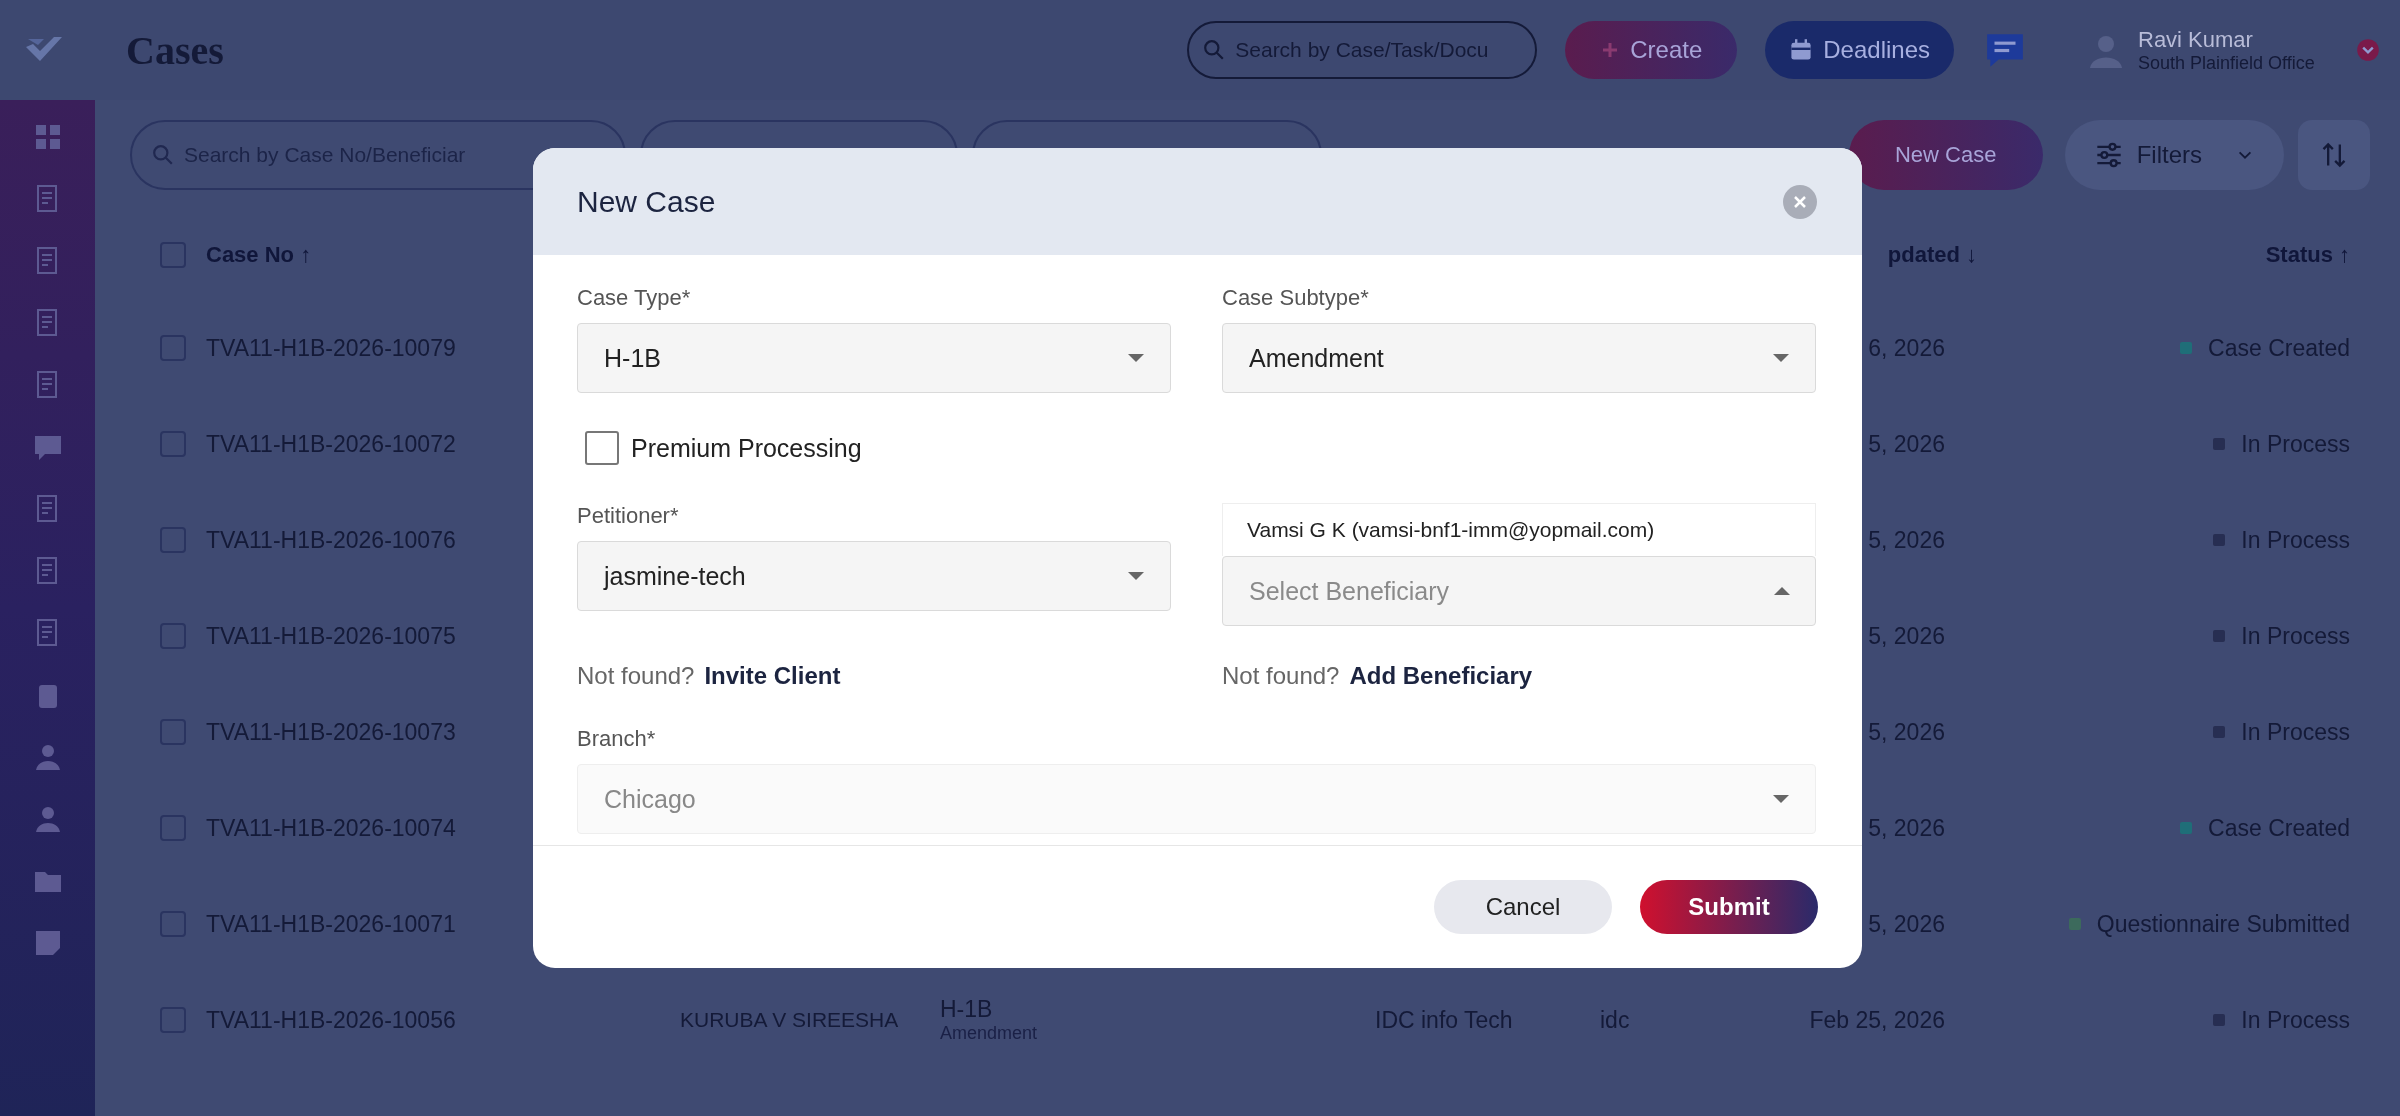 This screenshot has height=1116, width=2400. I want to click on field-label: Petitioner*, so click(628, 516).